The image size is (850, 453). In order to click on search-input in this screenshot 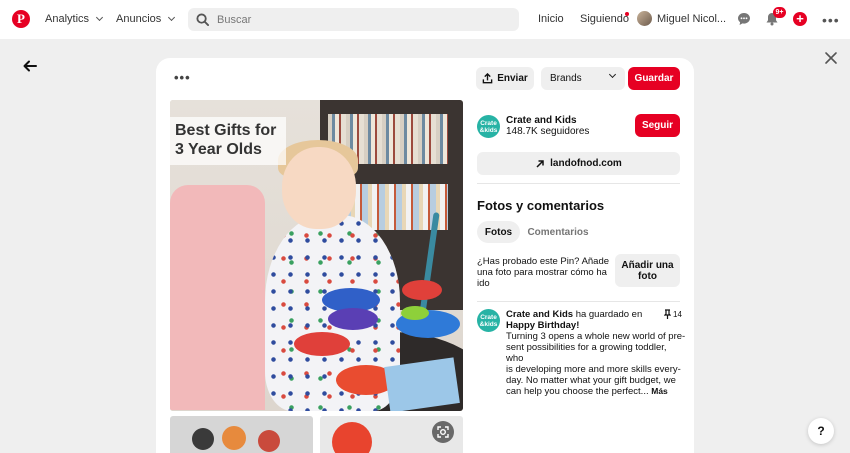, I will do `click(357, 19)`.